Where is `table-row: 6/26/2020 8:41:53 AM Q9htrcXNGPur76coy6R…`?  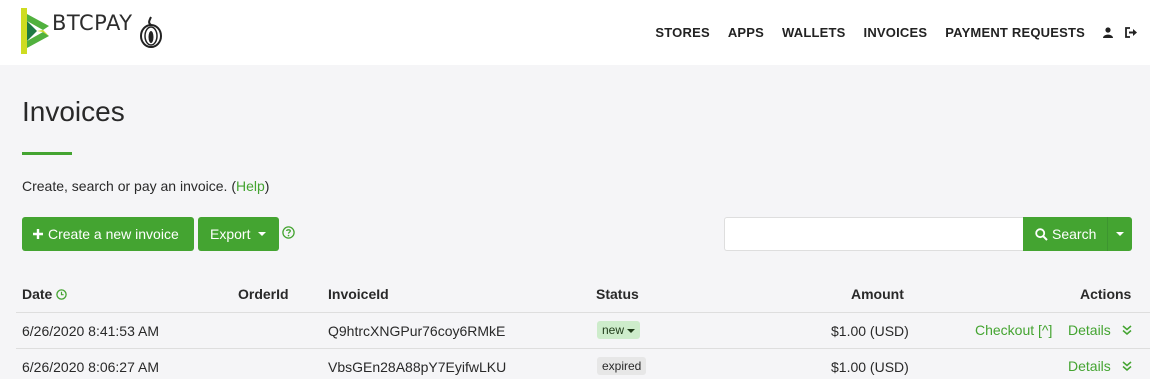
table-row: 6/26/2020 8:41:53 AM Q9htrcXNGPur76coy6R… is located at coordinates (583, 330).